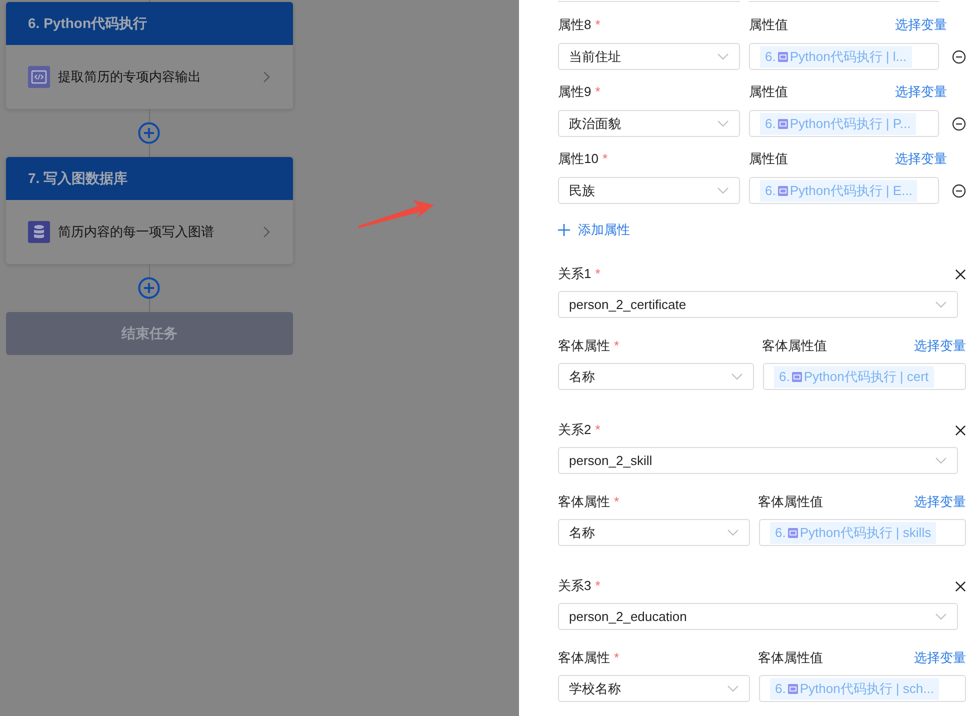 Image resolution: width=979 pixels, height=716 pixels. What do you see at coordinates (39, 232) in the screenshot?
I see `database-icon` at bounding box center [39, 232].